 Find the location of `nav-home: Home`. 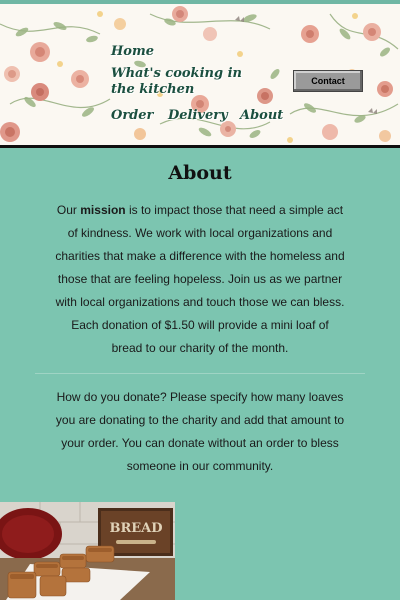

nav-home: Home is located at coordinates (132, 52).